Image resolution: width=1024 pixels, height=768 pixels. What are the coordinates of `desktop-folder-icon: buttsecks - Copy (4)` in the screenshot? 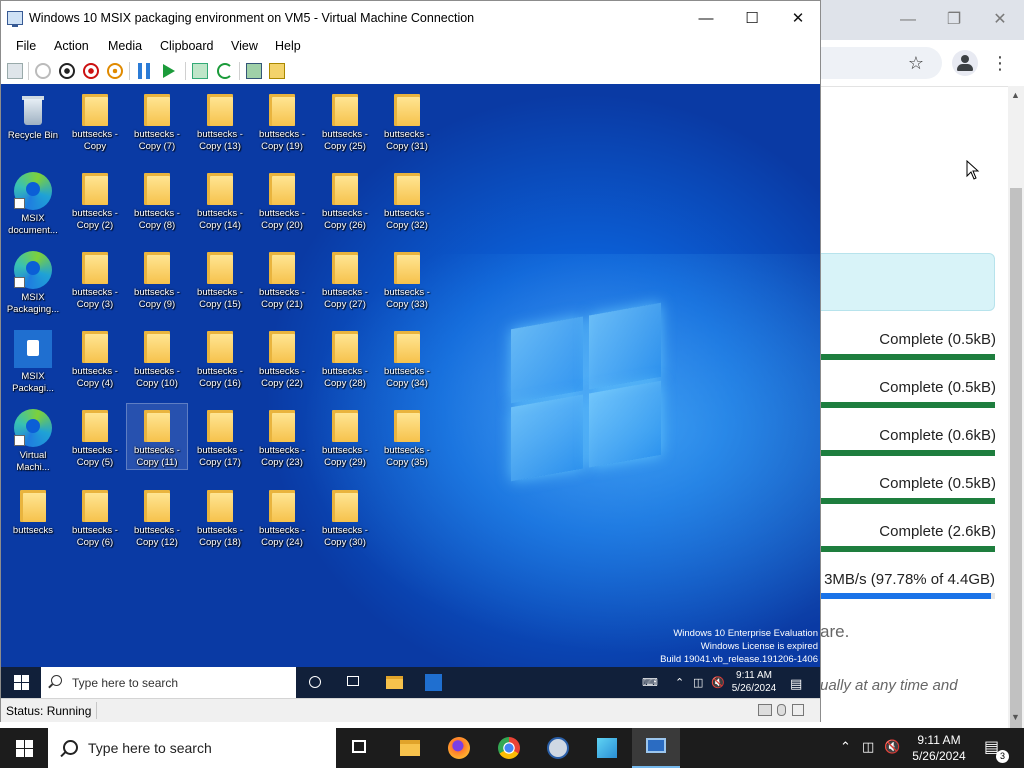 It's located at (95, 357).